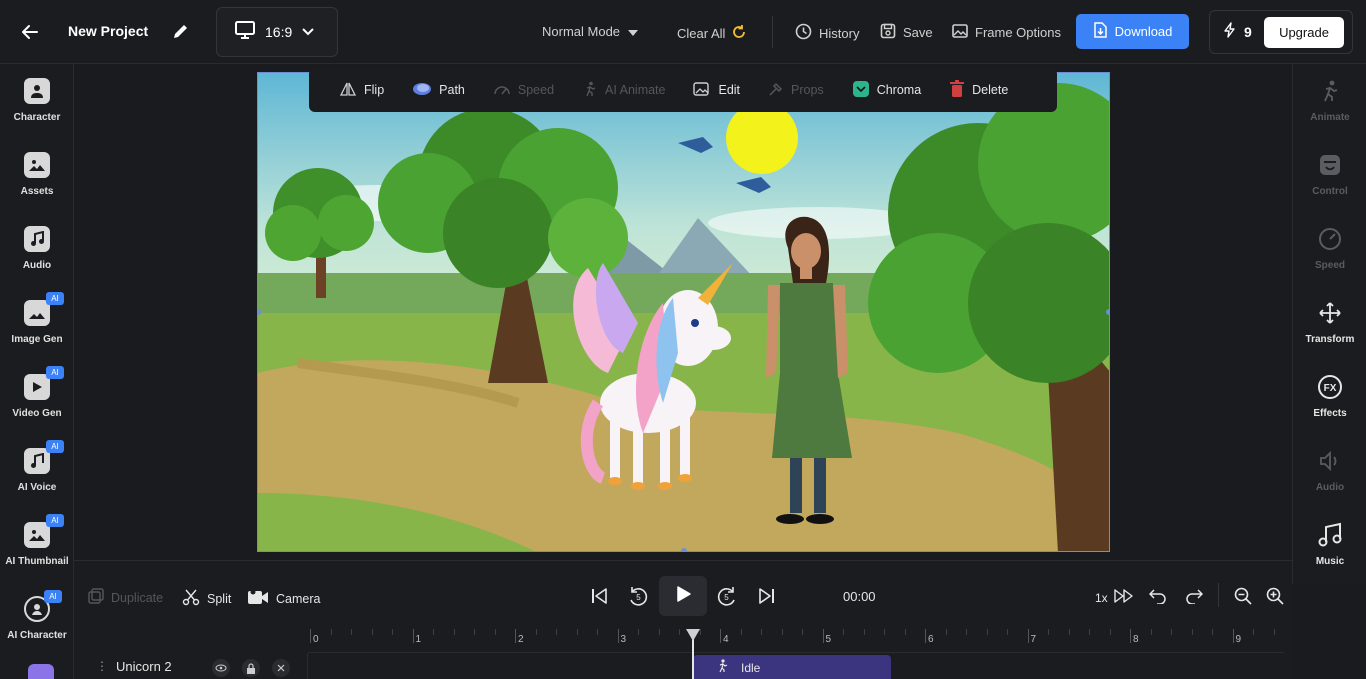 Image resolution: width=1366 pixels, height=679 pixels. I want to click on running-person-icon, so click(1330, 91).